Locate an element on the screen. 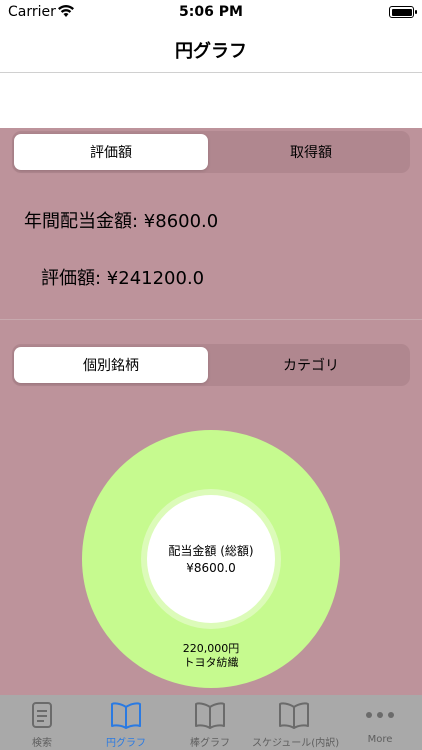 The height and width of the screenshot is (750, 422). status-bar: Carrier 5:06 PM is located at coordinates (211, 13).